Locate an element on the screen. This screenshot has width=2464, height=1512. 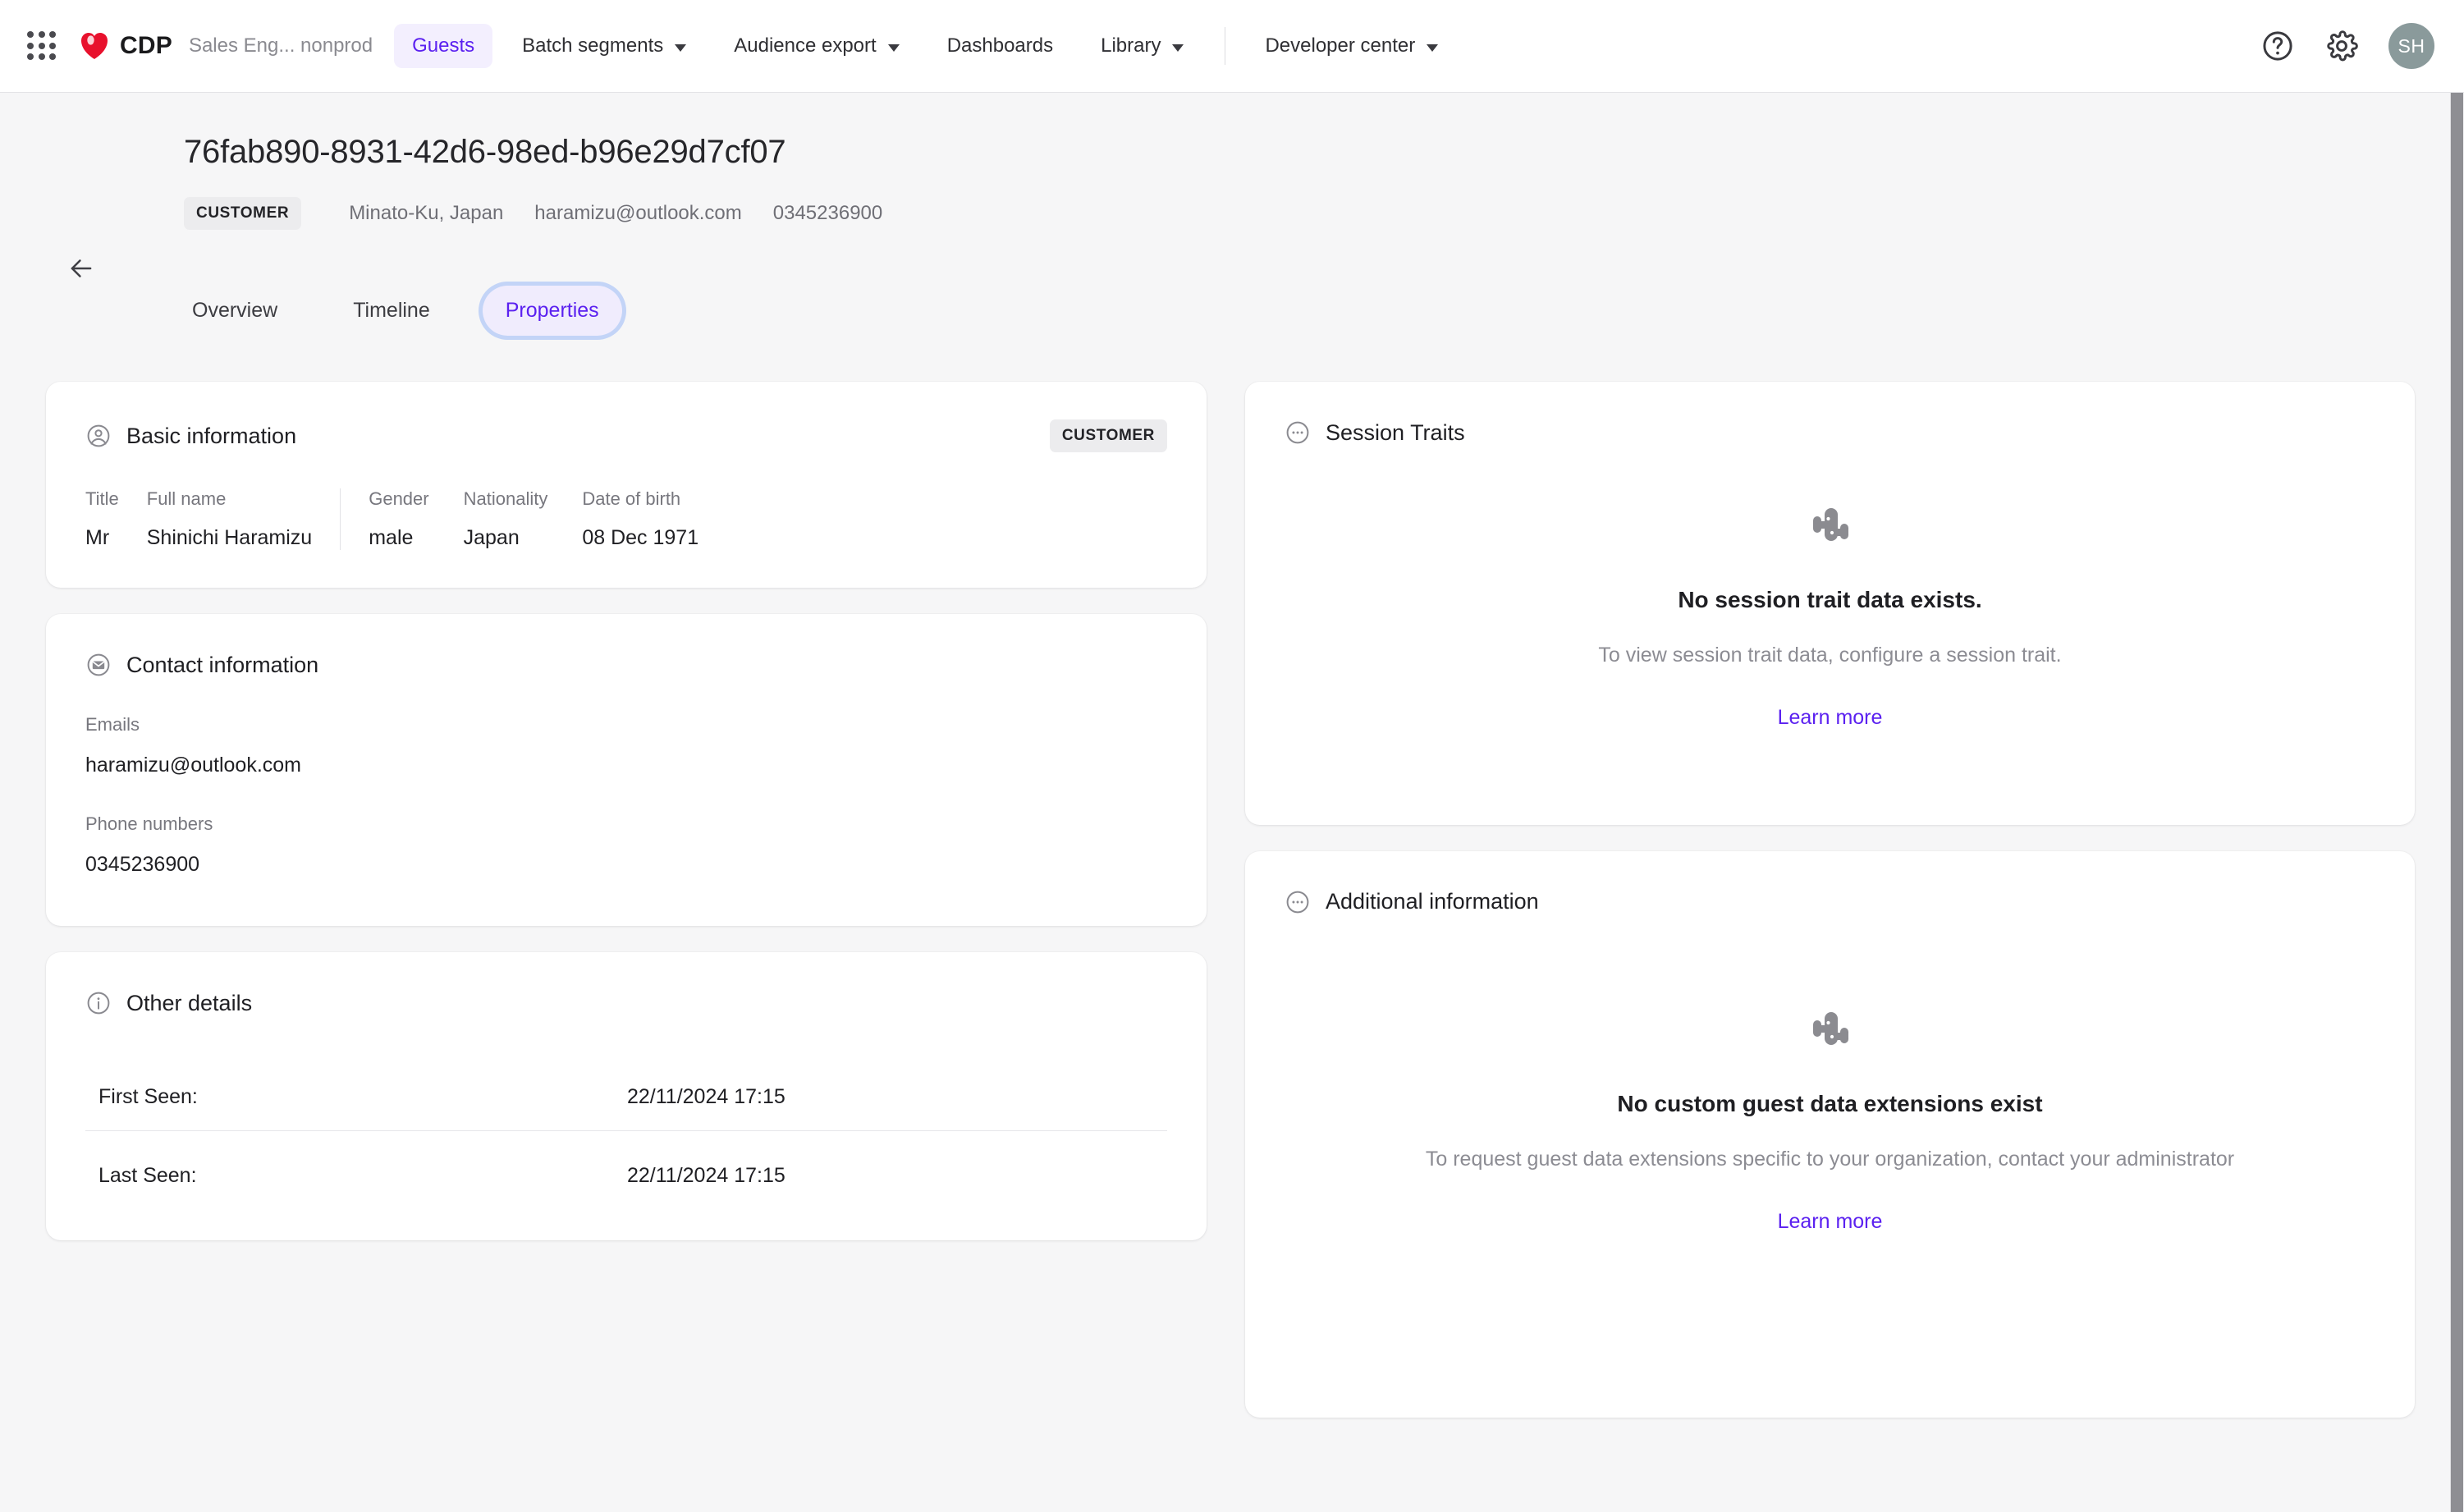
nav-item-developer-center: Developer center is located at coordinates (1352, 46).